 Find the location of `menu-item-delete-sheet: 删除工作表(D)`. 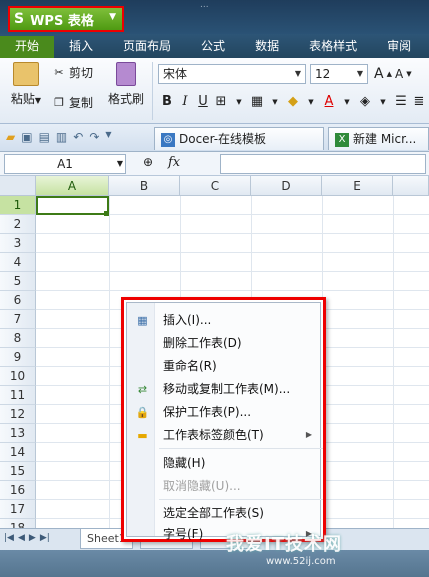

menu-item-delete-sheet: 删除工作表(D) is located at coordinates (223, 343).